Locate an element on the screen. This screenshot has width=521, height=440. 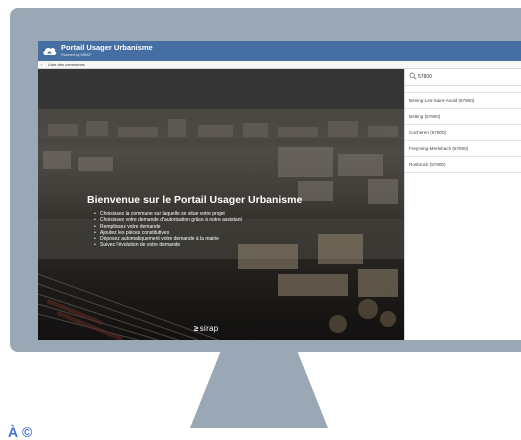
step-item: Suivez l'évolution de votre demande is located at coordinates (168, 245).